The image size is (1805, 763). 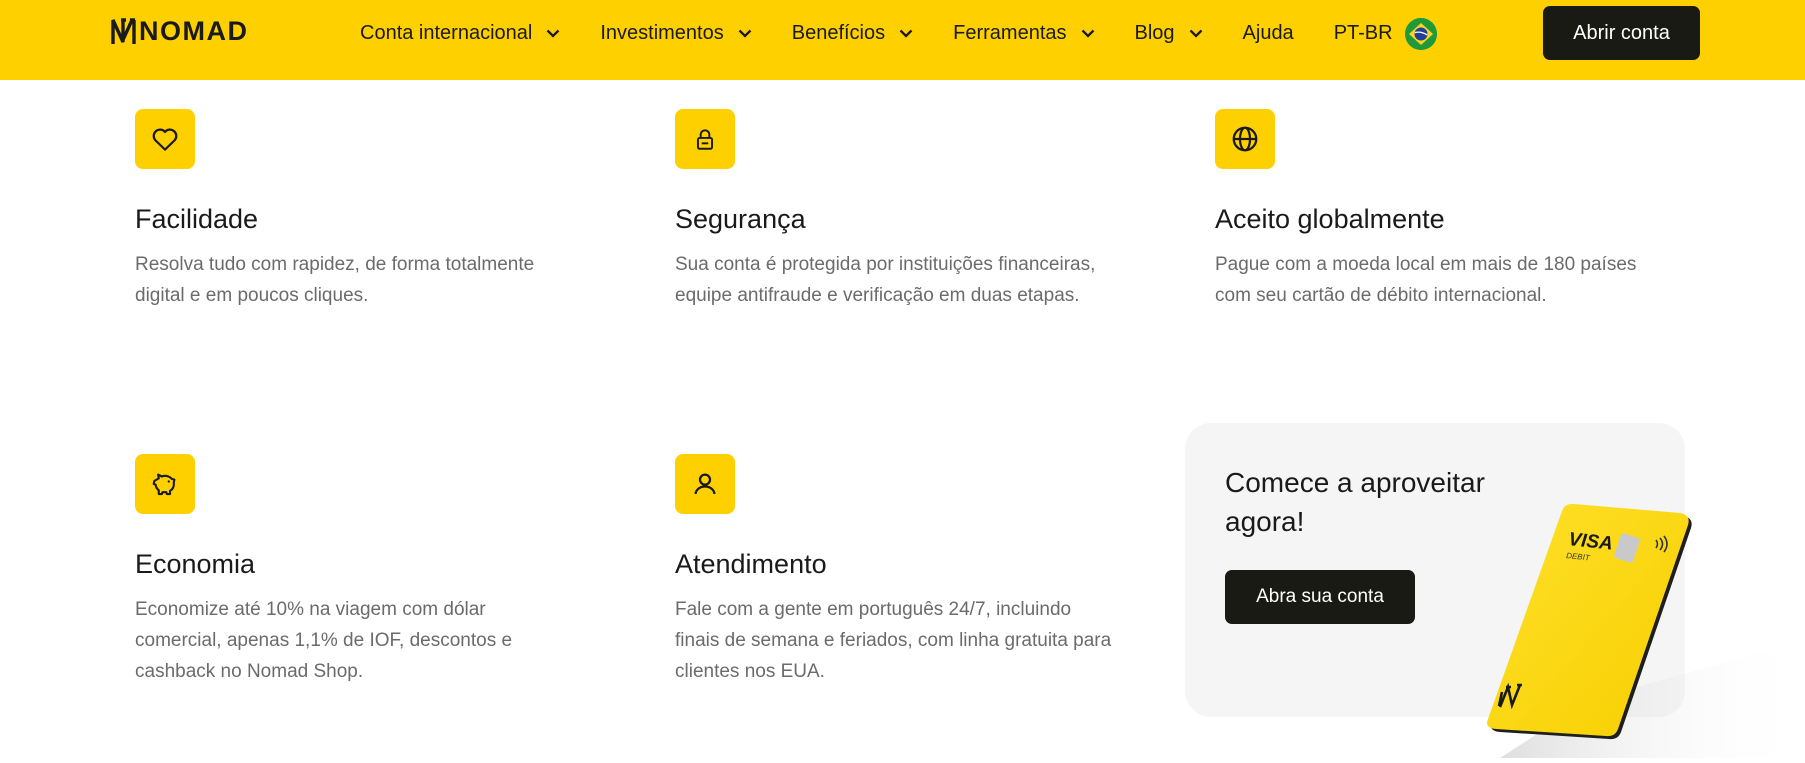 I want to click on globe-icon, so click(x=1245, y=139).